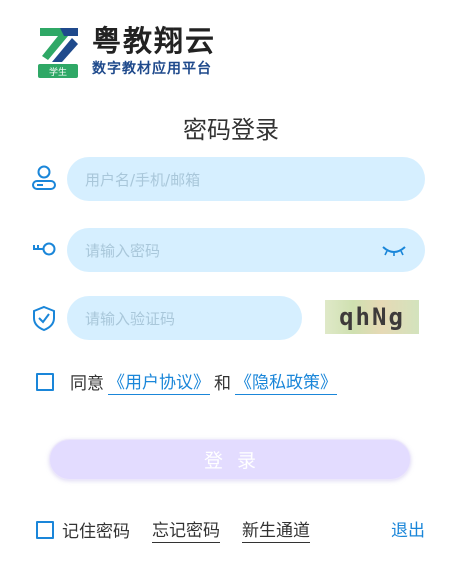 Image resolution: width=462 pixels, height=563 pixels. What do you see at coordinates (230, 459) in the screenshot?
I see `login-button: 登录` at bounding box center [230, 459].